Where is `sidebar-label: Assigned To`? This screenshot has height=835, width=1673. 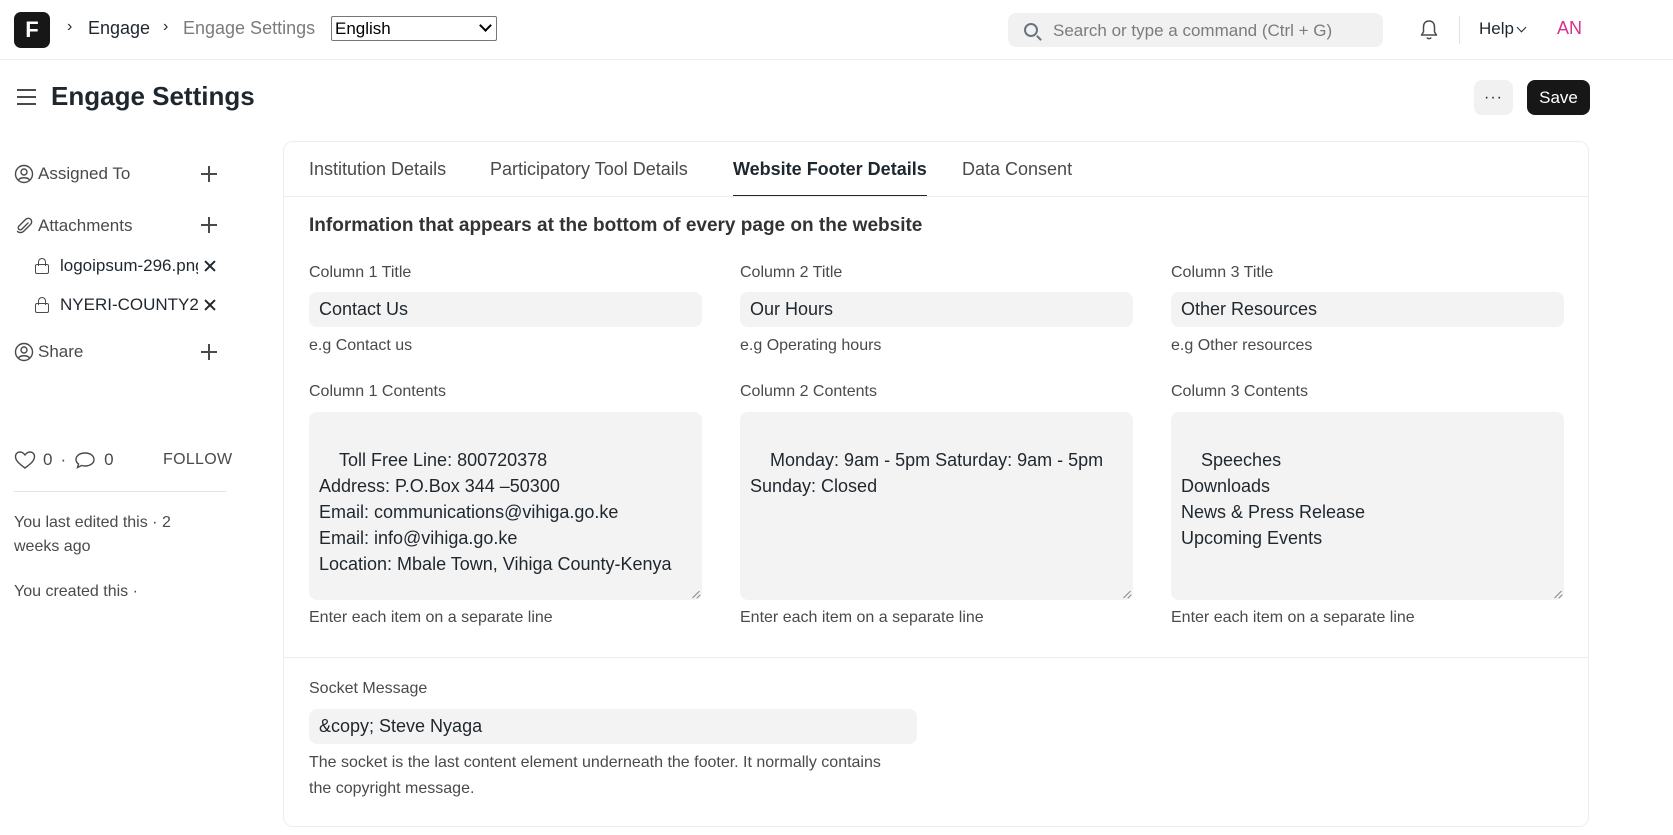 sidebar-label: Assigned To is located at coordinates (84, 173).